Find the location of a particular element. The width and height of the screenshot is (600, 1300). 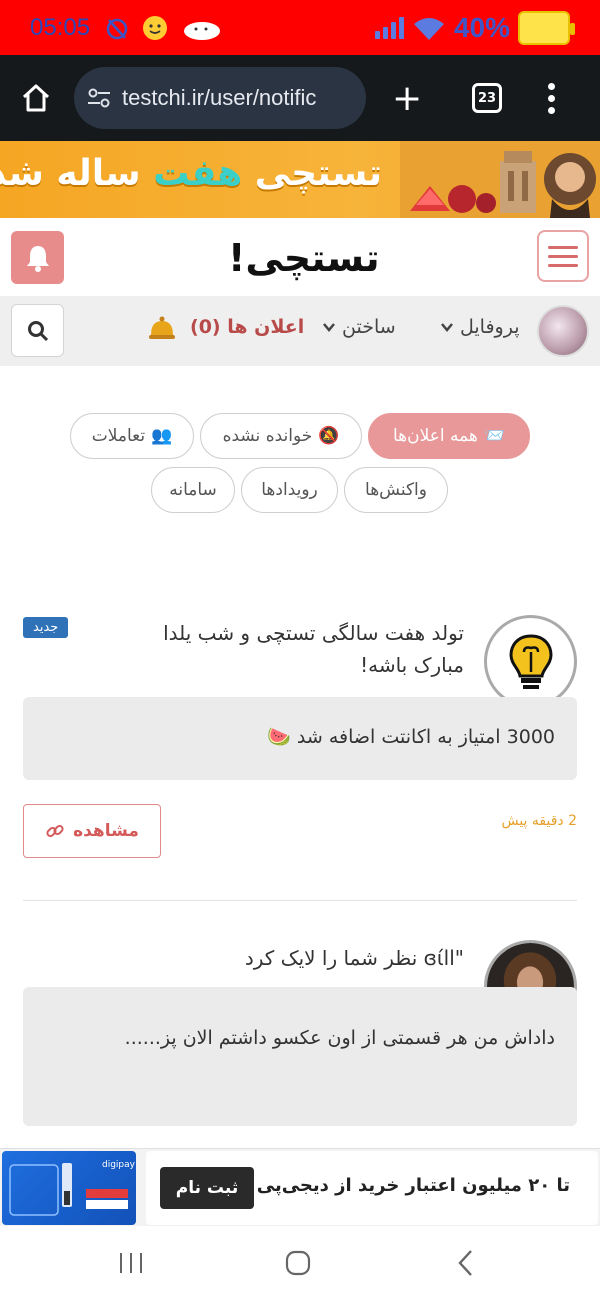

notification-avatar is located at coordinates (530, 661).